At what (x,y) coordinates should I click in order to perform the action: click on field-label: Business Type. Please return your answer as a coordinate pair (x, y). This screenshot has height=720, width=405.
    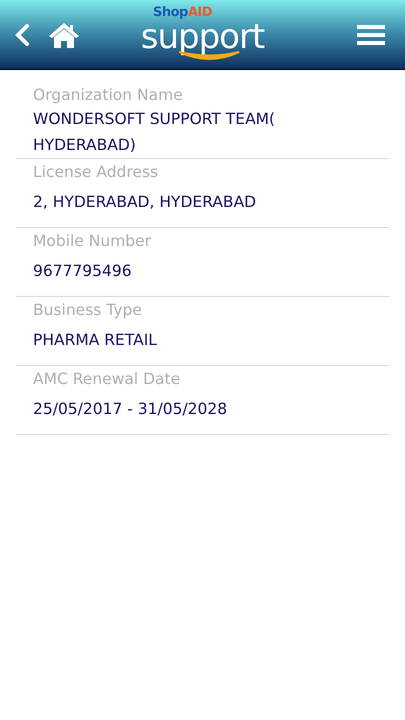
    Looking at the image, I should click on (88, 310).